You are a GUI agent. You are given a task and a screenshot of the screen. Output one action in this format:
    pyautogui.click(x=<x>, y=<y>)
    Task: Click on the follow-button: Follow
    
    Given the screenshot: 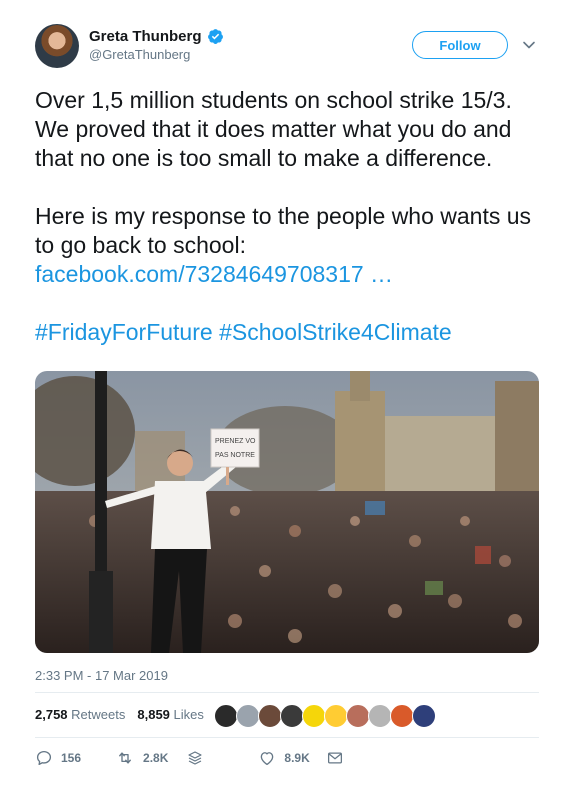 What is the action you would take?
    pyautogui.click(x=460, y=45)
    